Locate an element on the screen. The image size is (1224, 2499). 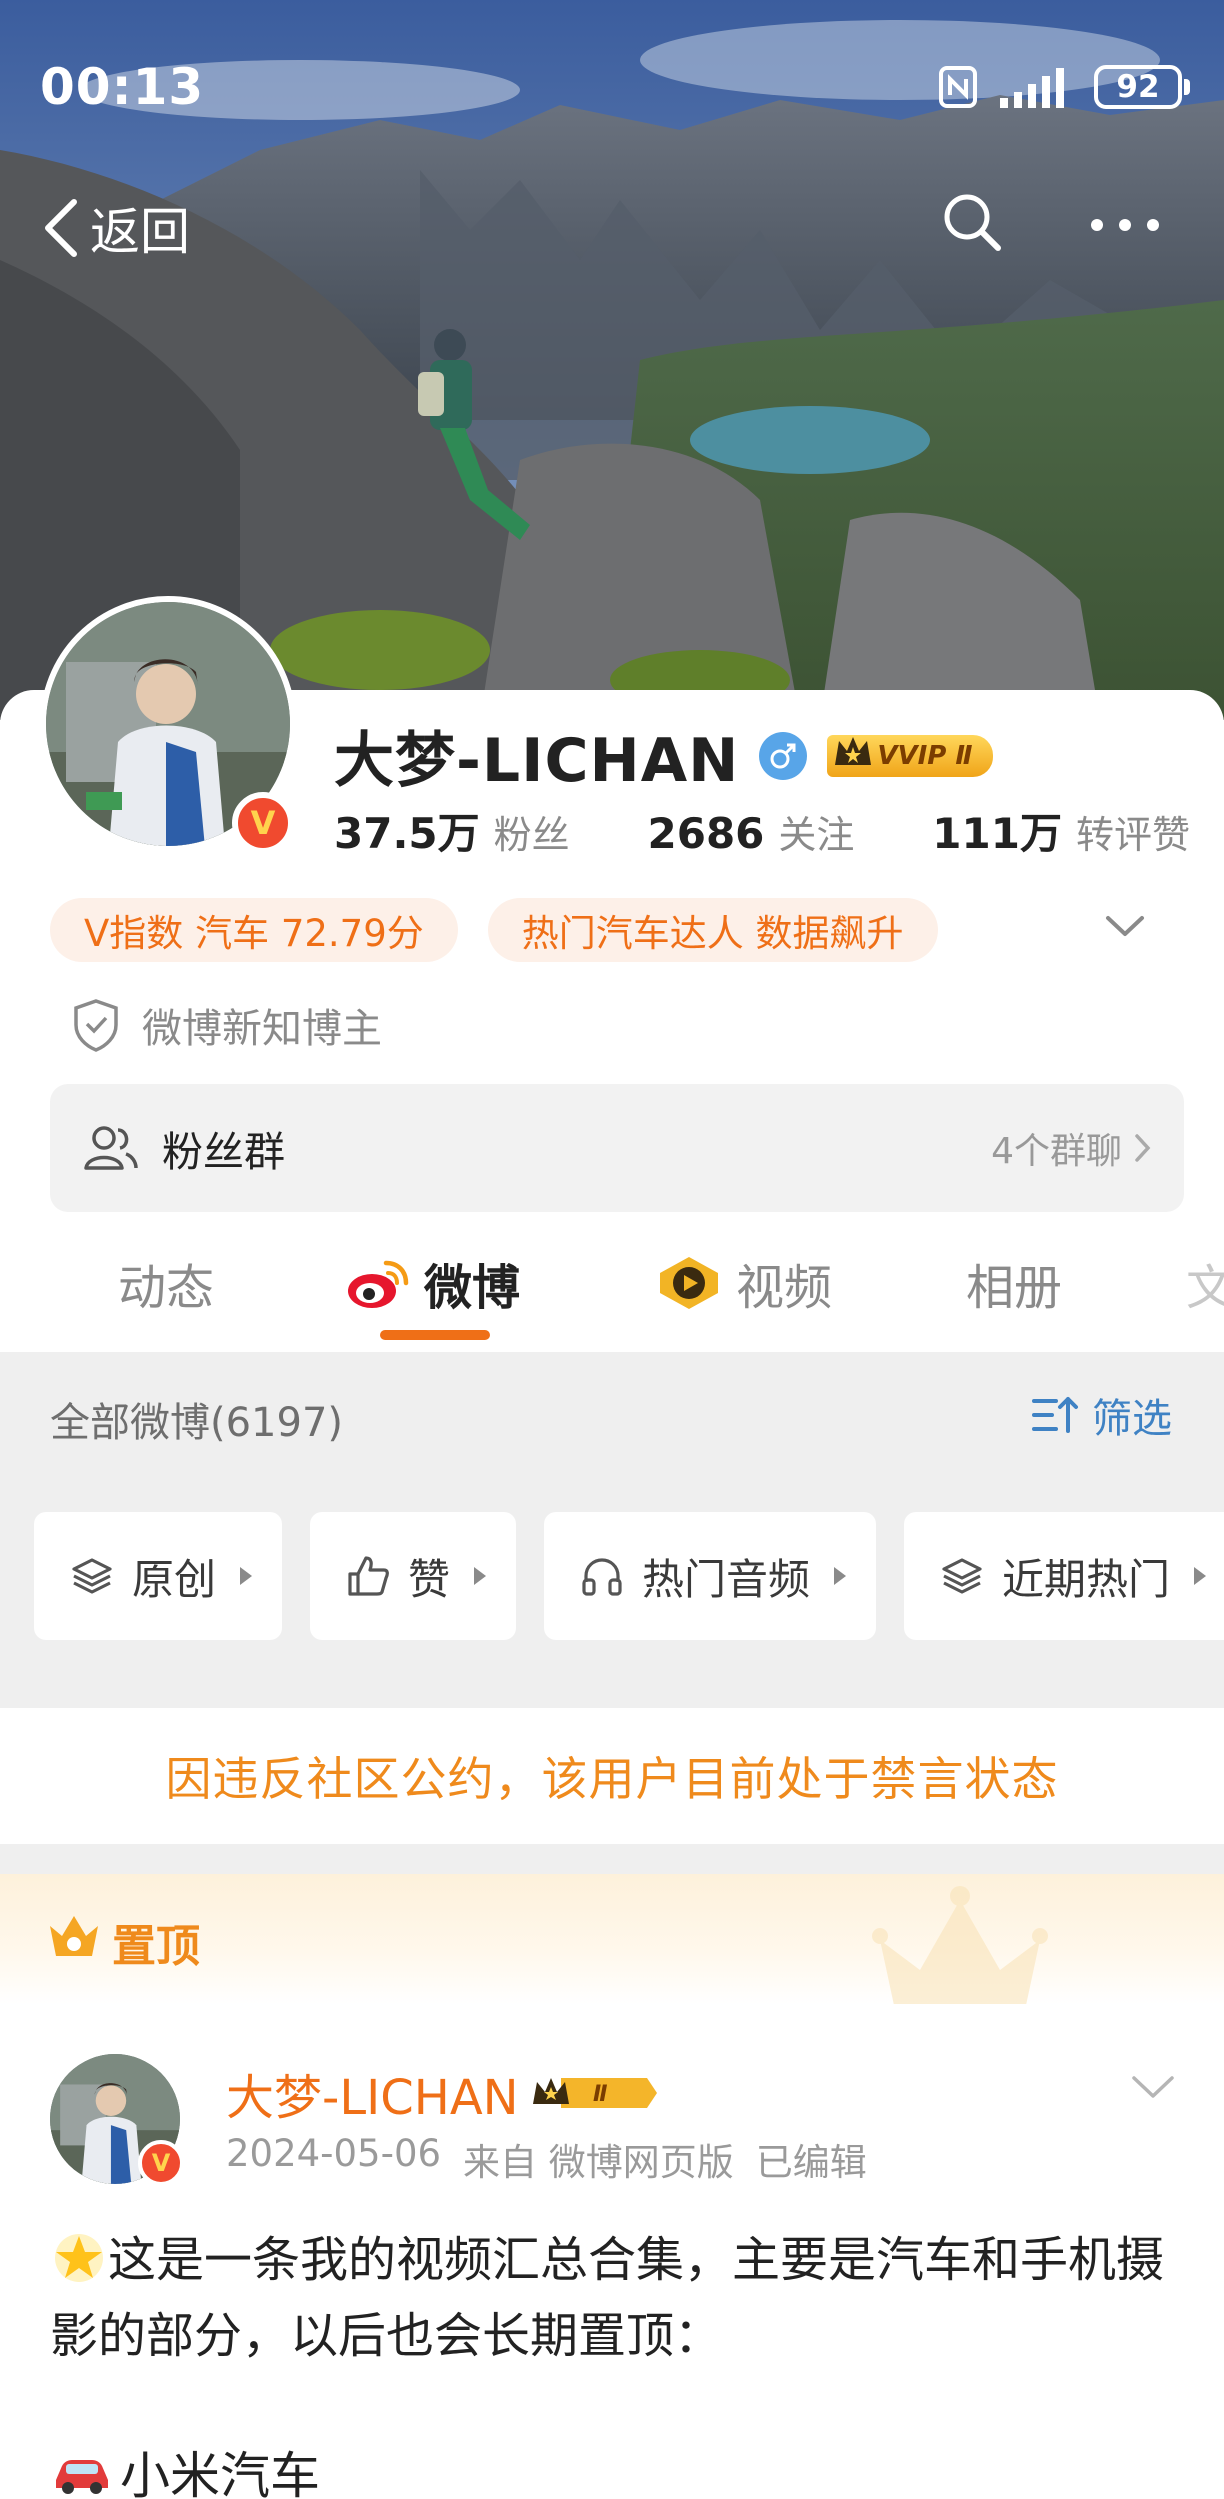
tab-dynamic: 动态 is located at coordinates (166, 1283).